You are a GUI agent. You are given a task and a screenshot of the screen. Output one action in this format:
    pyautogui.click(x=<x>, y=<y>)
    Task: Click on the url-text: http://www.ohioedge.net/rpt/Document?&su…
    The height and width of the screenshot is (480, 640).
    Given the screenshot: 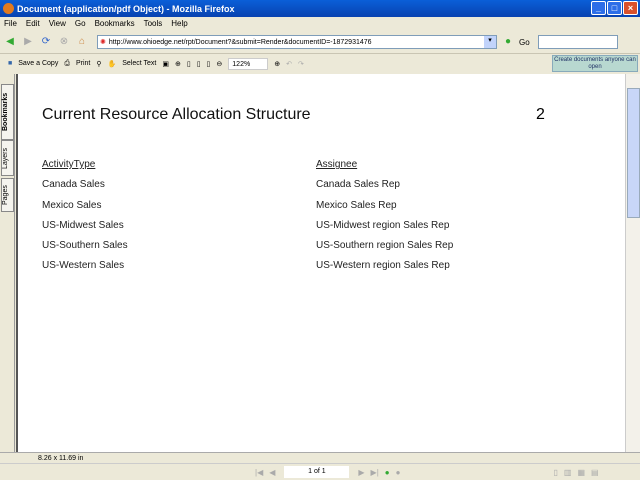 What is the action you would take?
    pyautogui.click(x=240, y=42)
    